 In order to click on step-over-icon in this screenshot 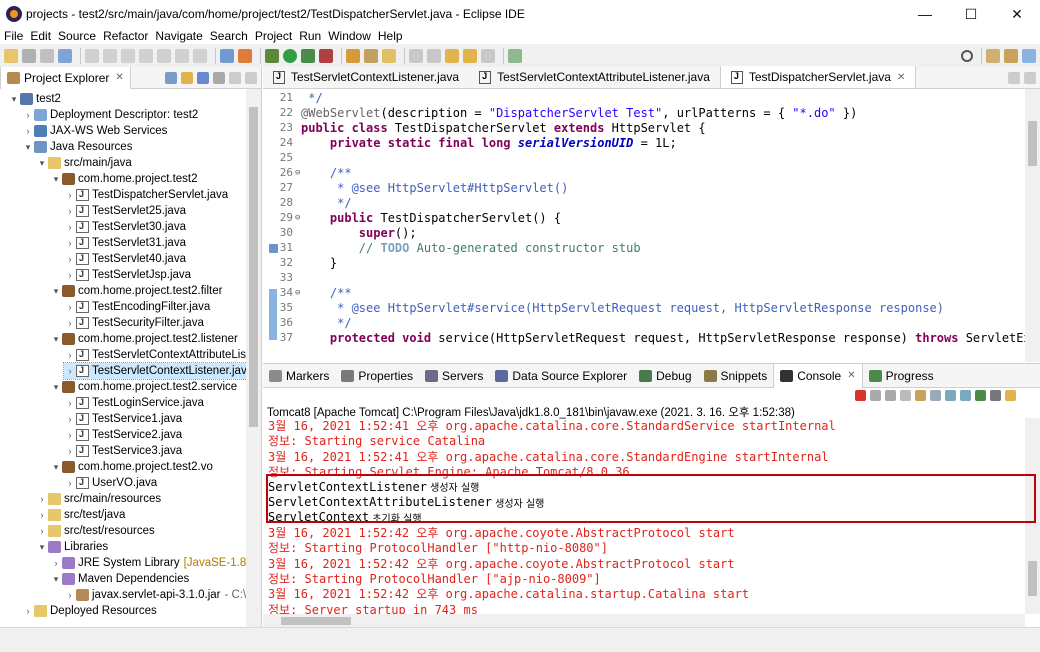, I will do `click(182, 55)`.